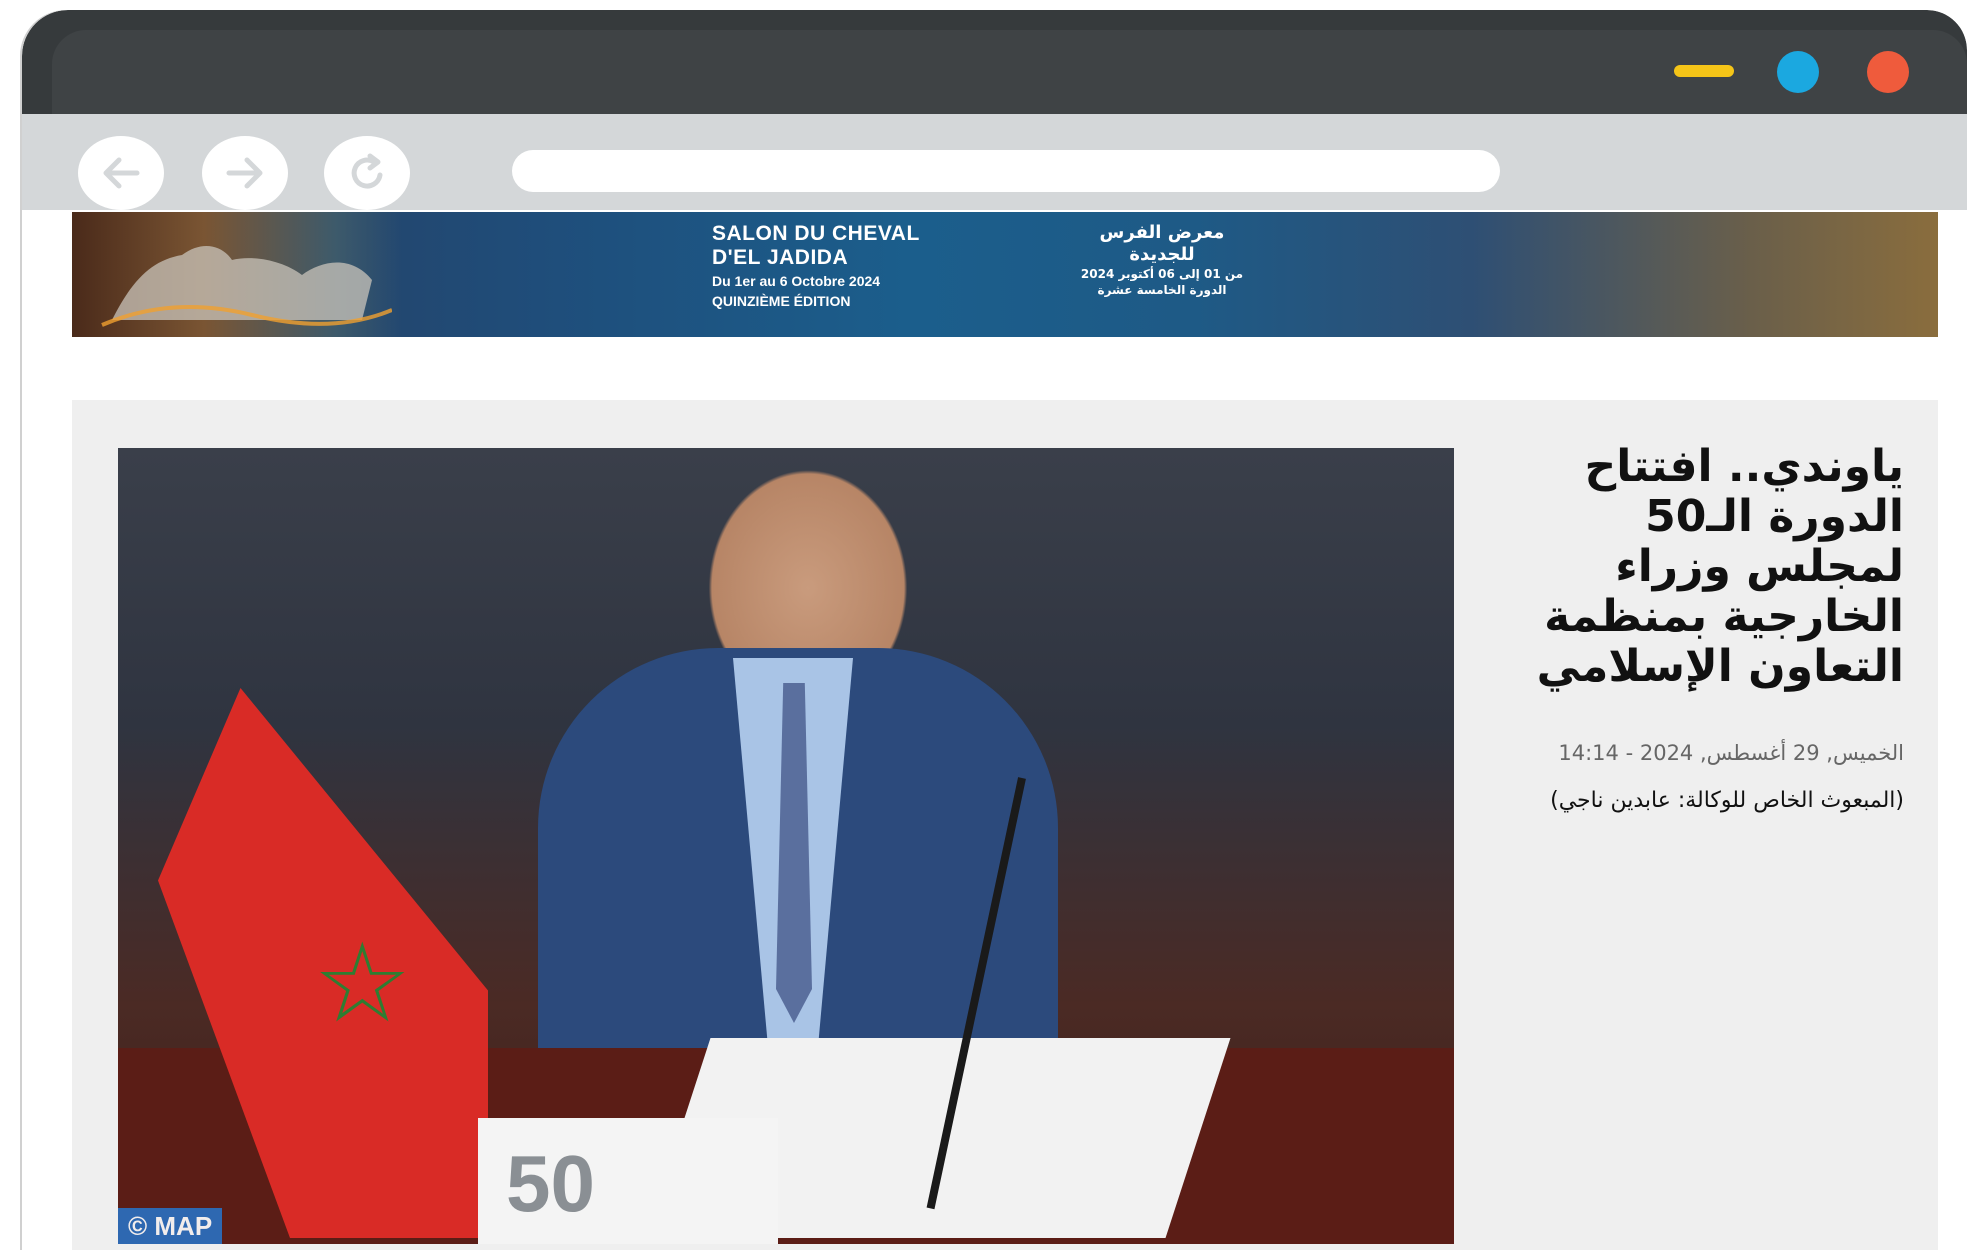 The width and height of the screenshot is (1967, 1259). I want to click on browser-toolbar, so click(994, 162).